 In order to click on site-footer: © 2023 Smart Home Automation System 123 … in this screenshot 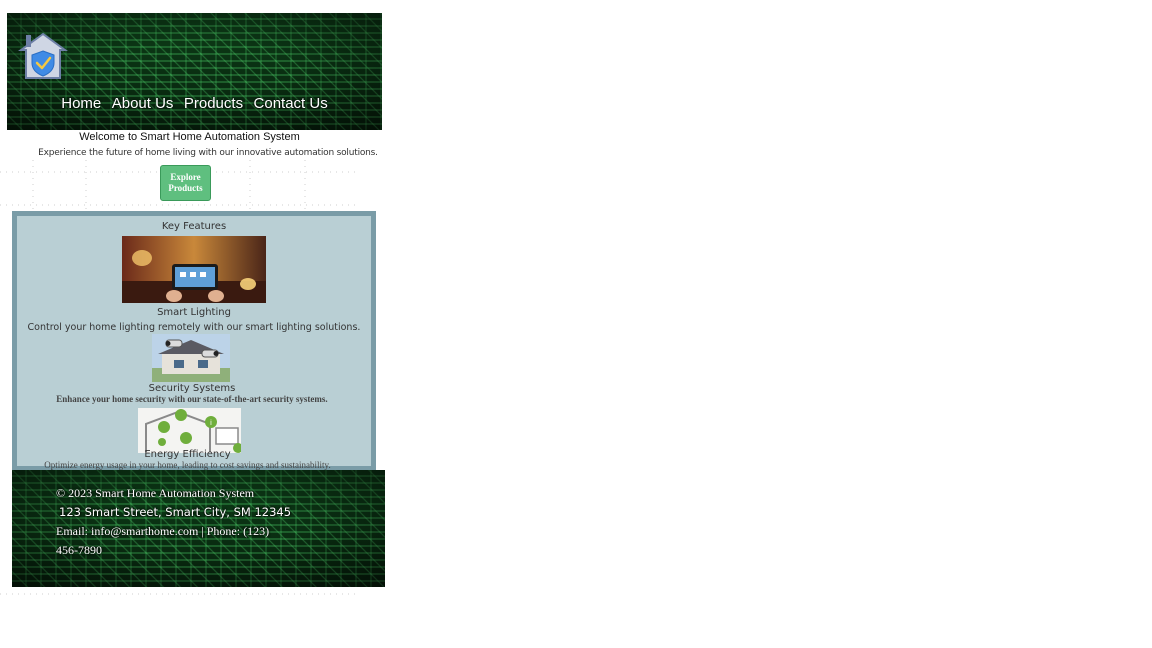, I will do `click(198, 528)`.